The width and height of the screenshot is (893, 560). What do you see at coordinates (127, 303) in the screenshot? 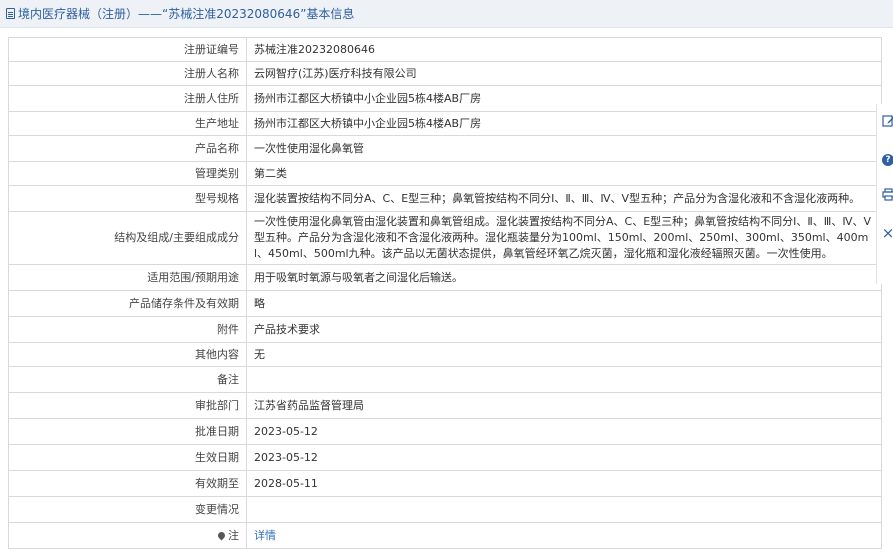
I see `row-label-storage: 产品储存条件及有效期` at bounding box center [127, 303].